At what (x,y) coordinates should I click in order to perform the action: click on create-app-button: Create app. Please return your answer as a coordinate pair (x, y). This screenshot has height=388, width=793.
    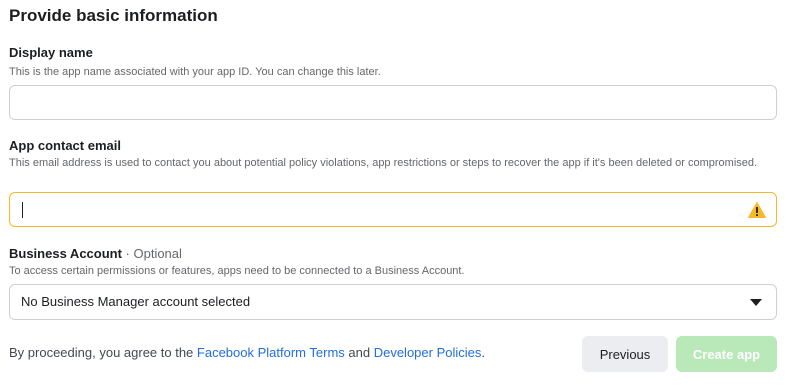
    Looking at the image, I should click on (726, 354).